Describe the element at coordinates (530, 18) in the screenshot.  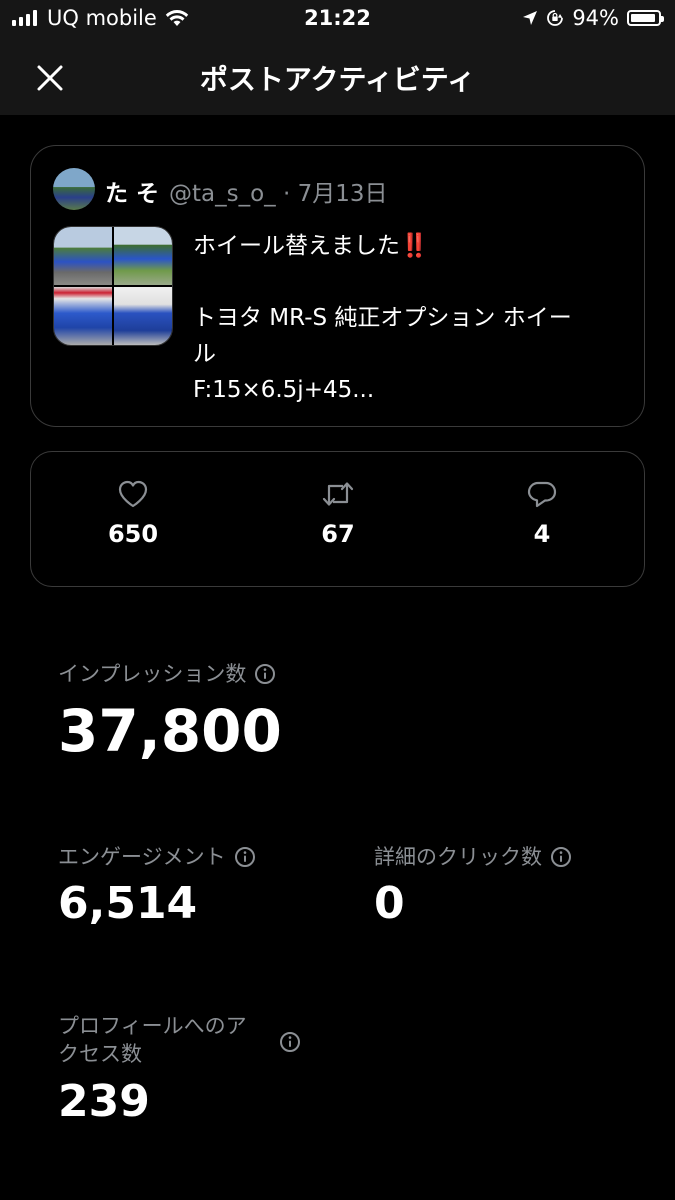
I see `location-arrow-icon` at that location.